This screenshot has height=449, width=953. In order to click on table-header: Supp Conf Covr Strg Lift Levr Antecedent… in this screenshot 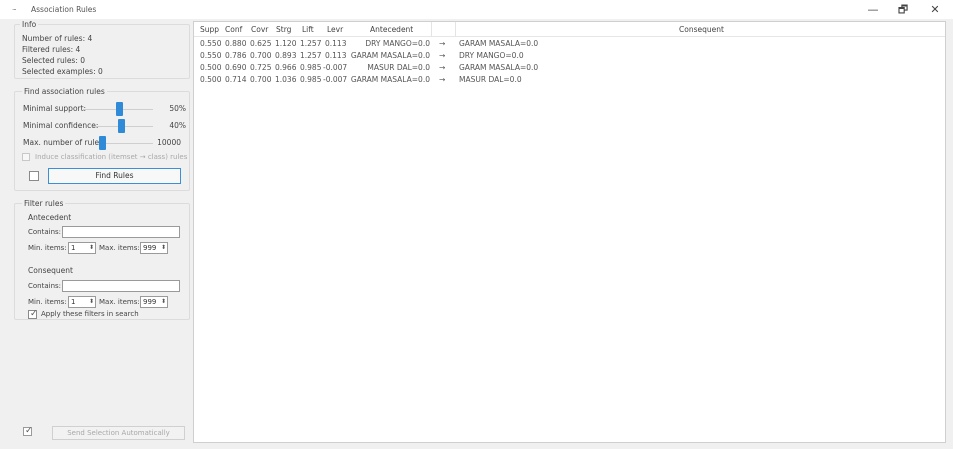, I will do `click(569, 29)`.